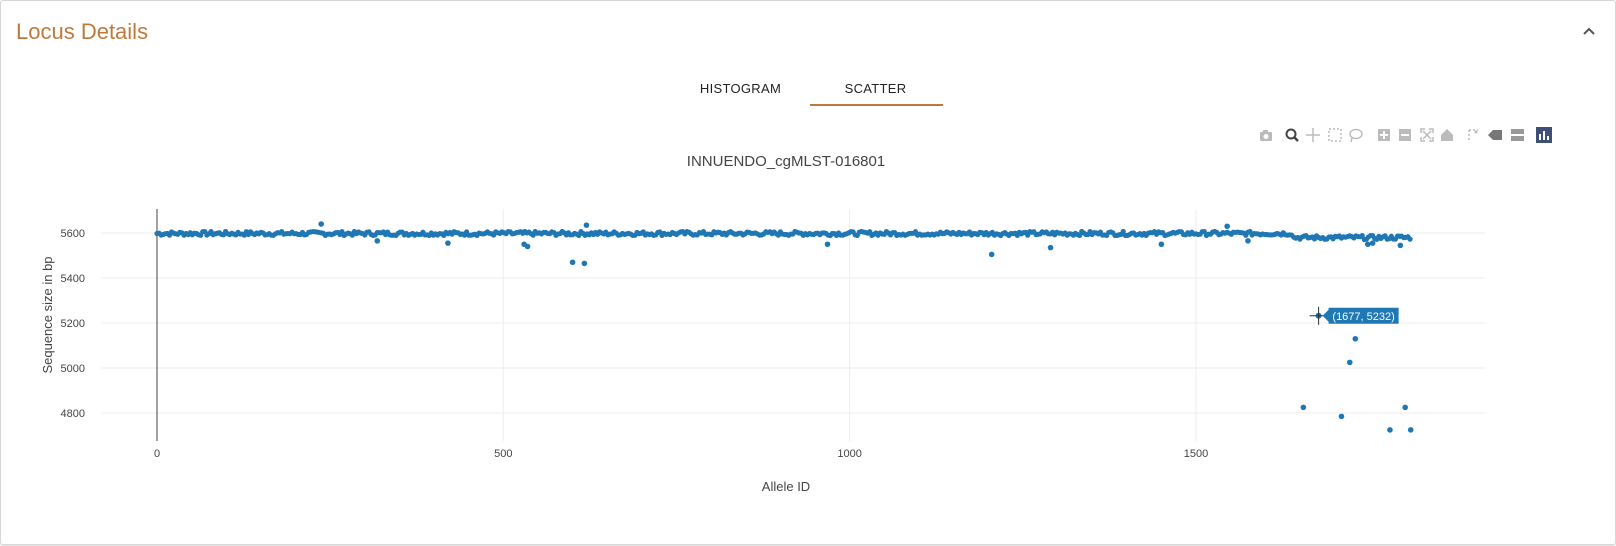 The image size is (1616, 546). What do you see at coordinates (1363, 317) in the screenshot?
I see `hover-label: (1677, 5232)` at bounding box center [1363, 317].